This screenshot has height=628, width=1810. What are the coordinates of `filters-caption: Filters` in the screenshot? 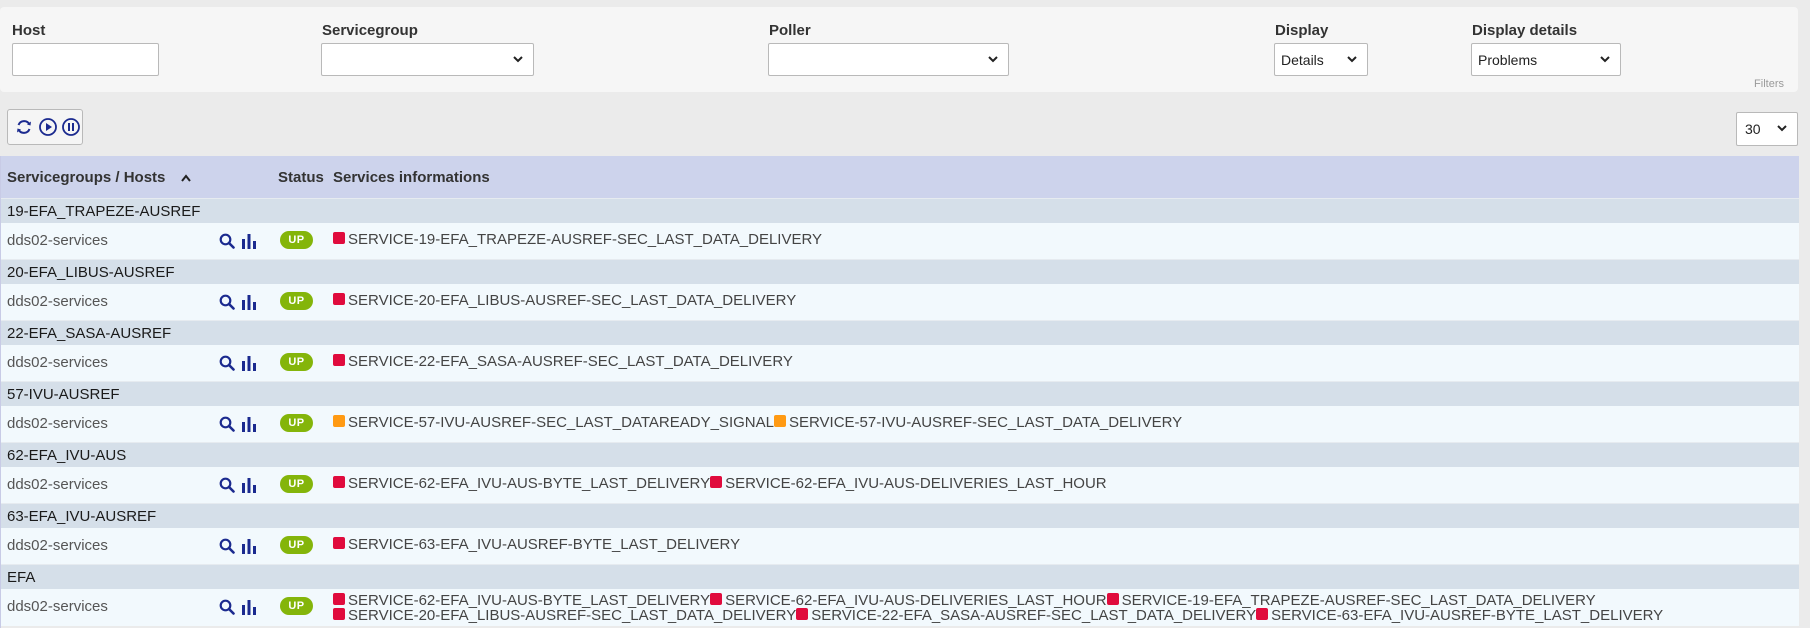 It's located at (1769, 84).